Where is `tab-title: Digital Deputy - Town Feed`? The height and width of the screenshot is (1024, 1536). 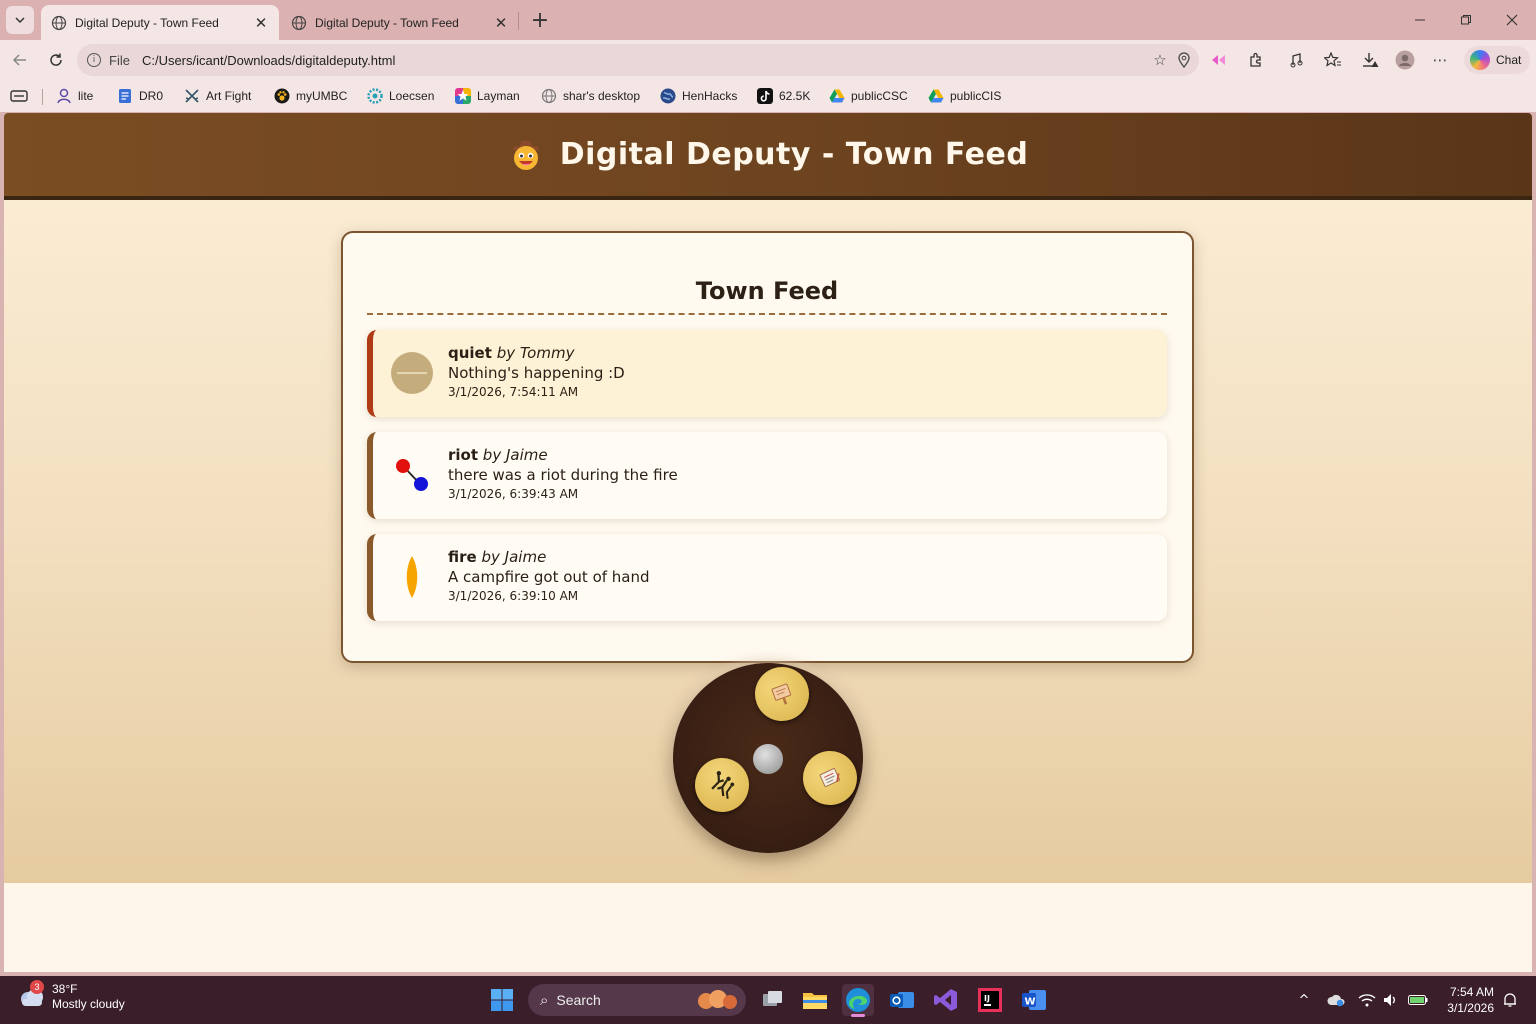
tab-title: Digital Deputy - Town Feed is located at coordinates (387, 22).